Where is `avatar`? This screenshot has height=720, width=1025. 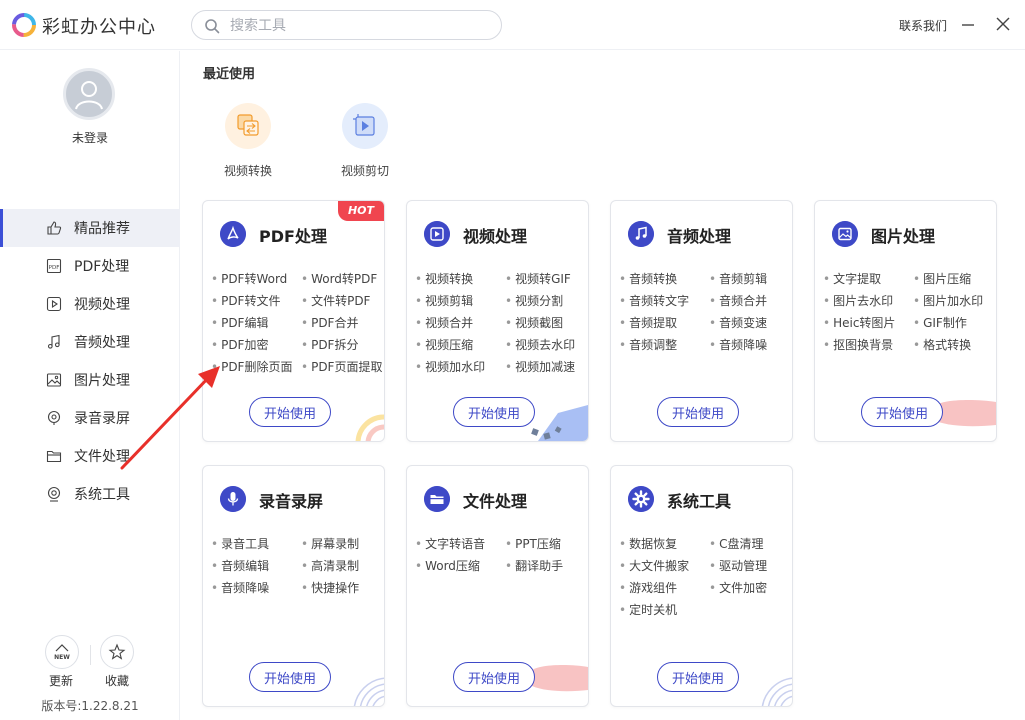 avatar is located at coordinates (89, 94).